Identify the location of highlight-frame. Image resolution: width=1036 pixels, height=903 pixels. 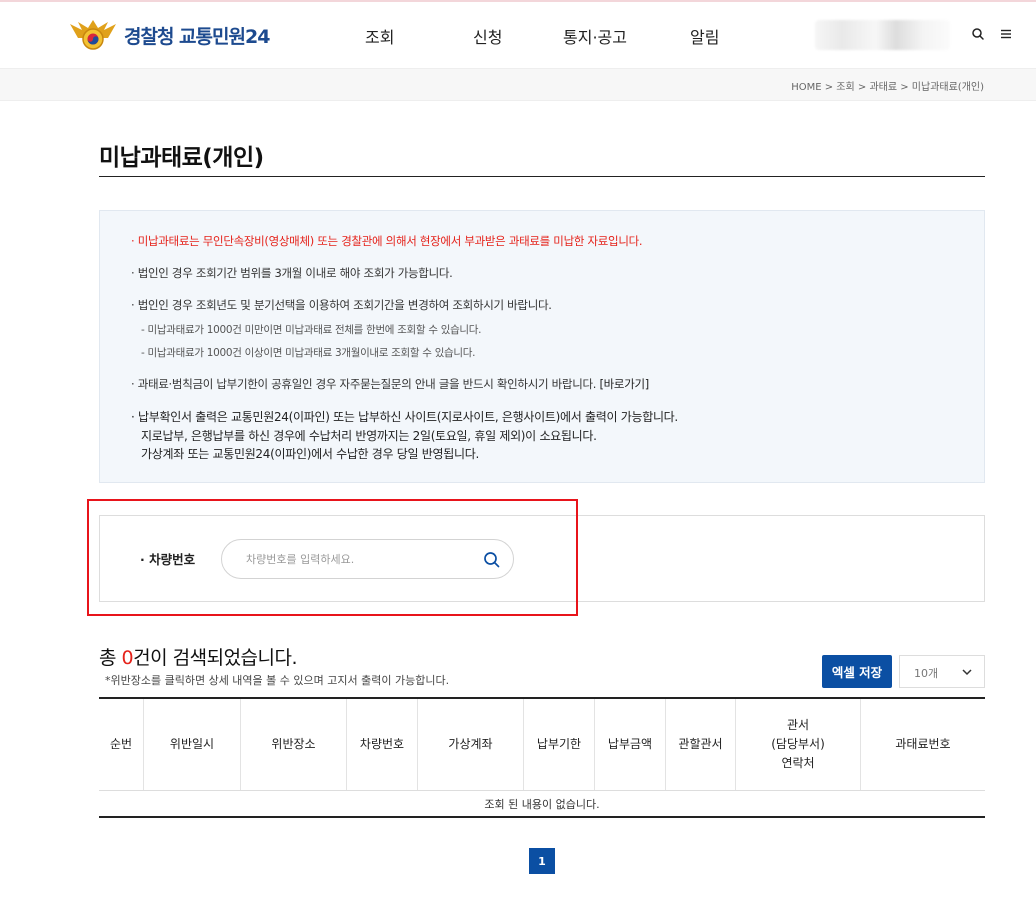
(332, 557).